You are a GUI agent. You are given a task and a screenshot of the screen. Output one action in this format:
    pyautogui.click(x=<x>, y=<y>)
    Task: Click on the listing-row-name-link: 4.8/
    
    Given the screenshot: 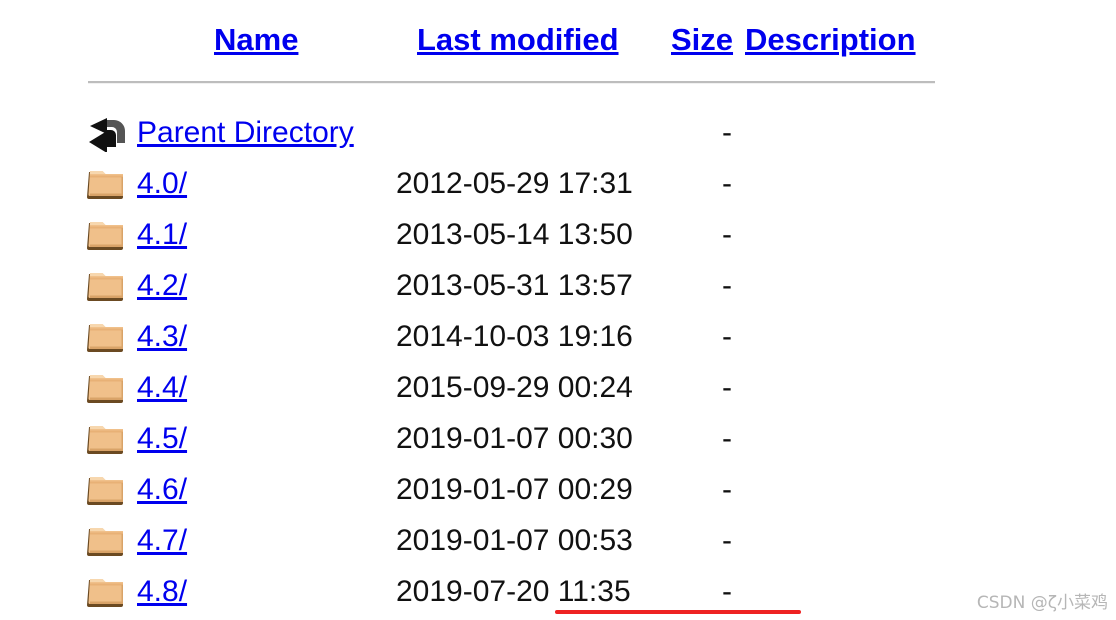 What is the action you would take?
    pyautogui.click(x=162, y=594)
    